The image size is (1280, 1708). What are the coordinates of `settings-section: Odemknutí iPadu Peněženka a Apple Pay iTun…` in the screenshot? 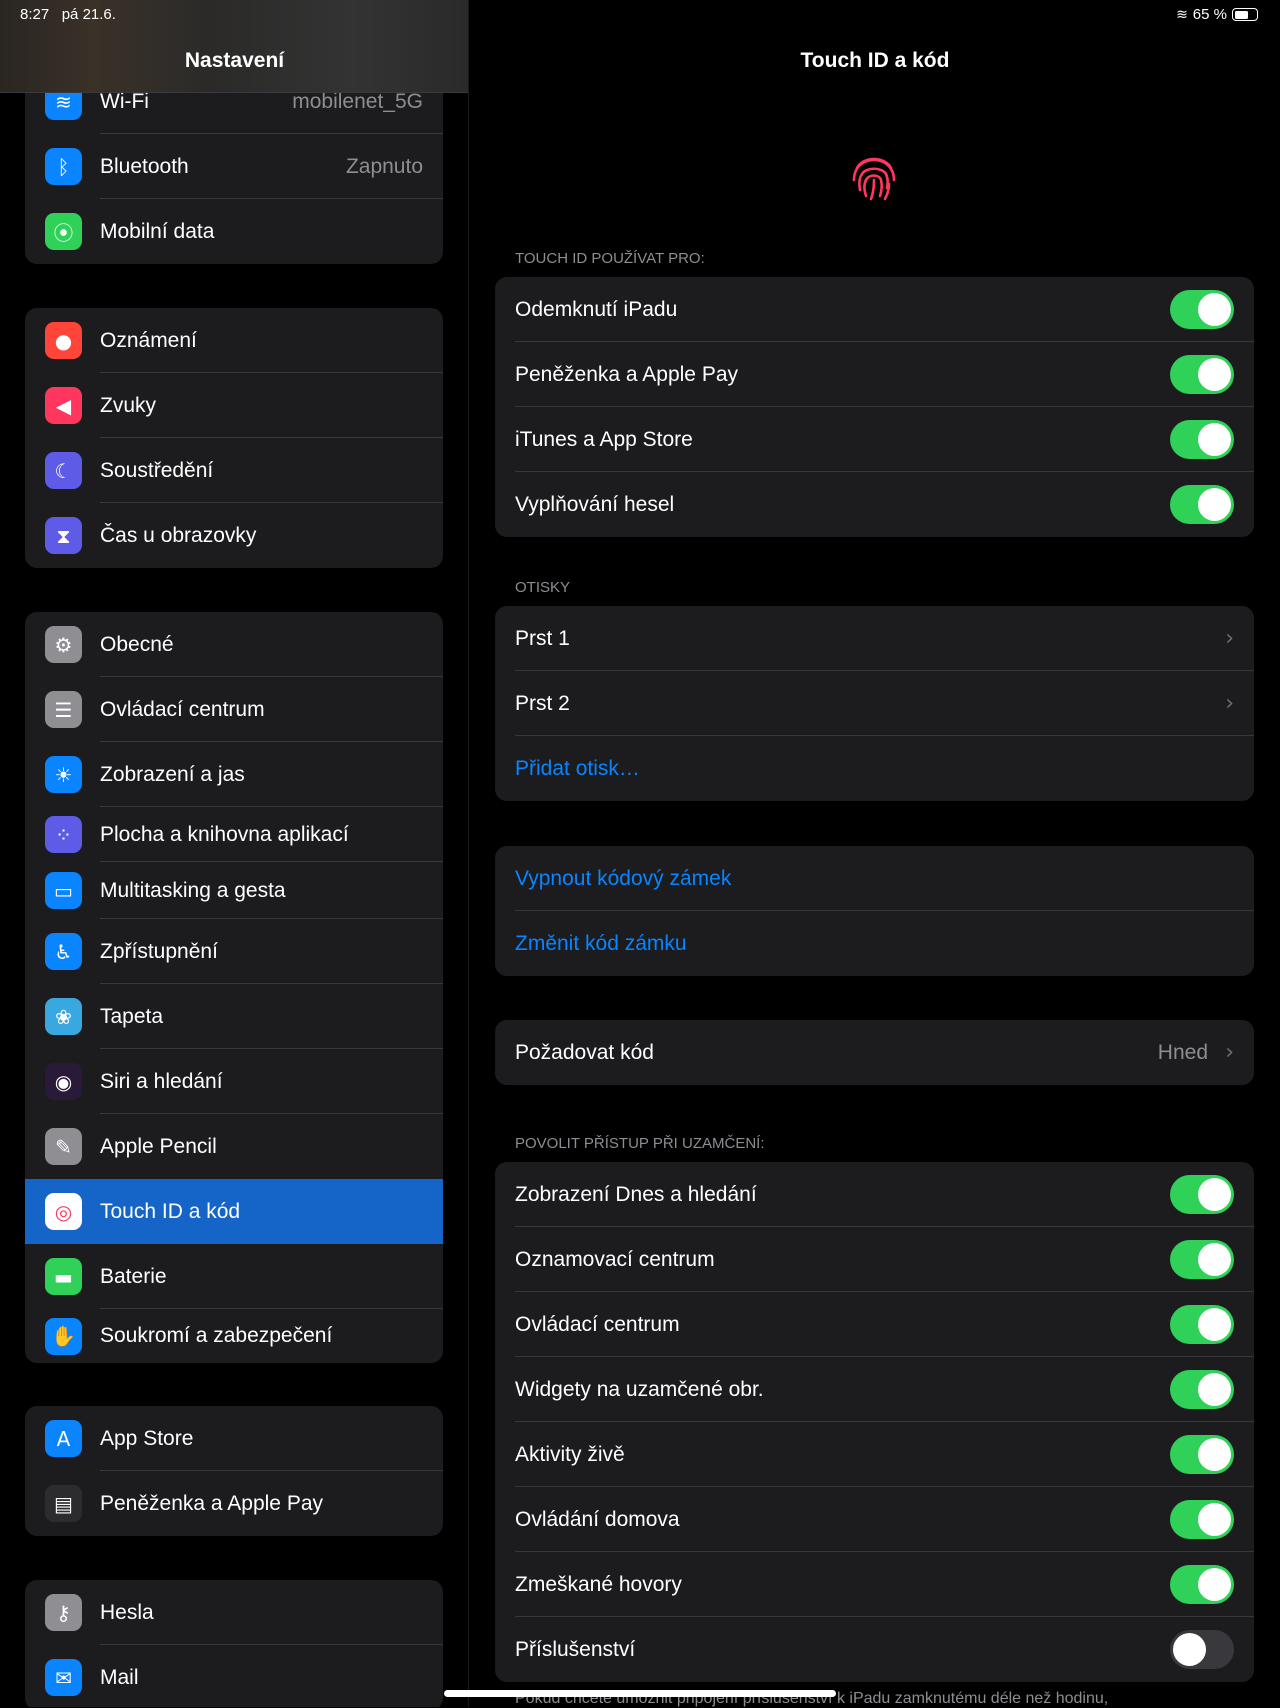 It's located at (874, 407).